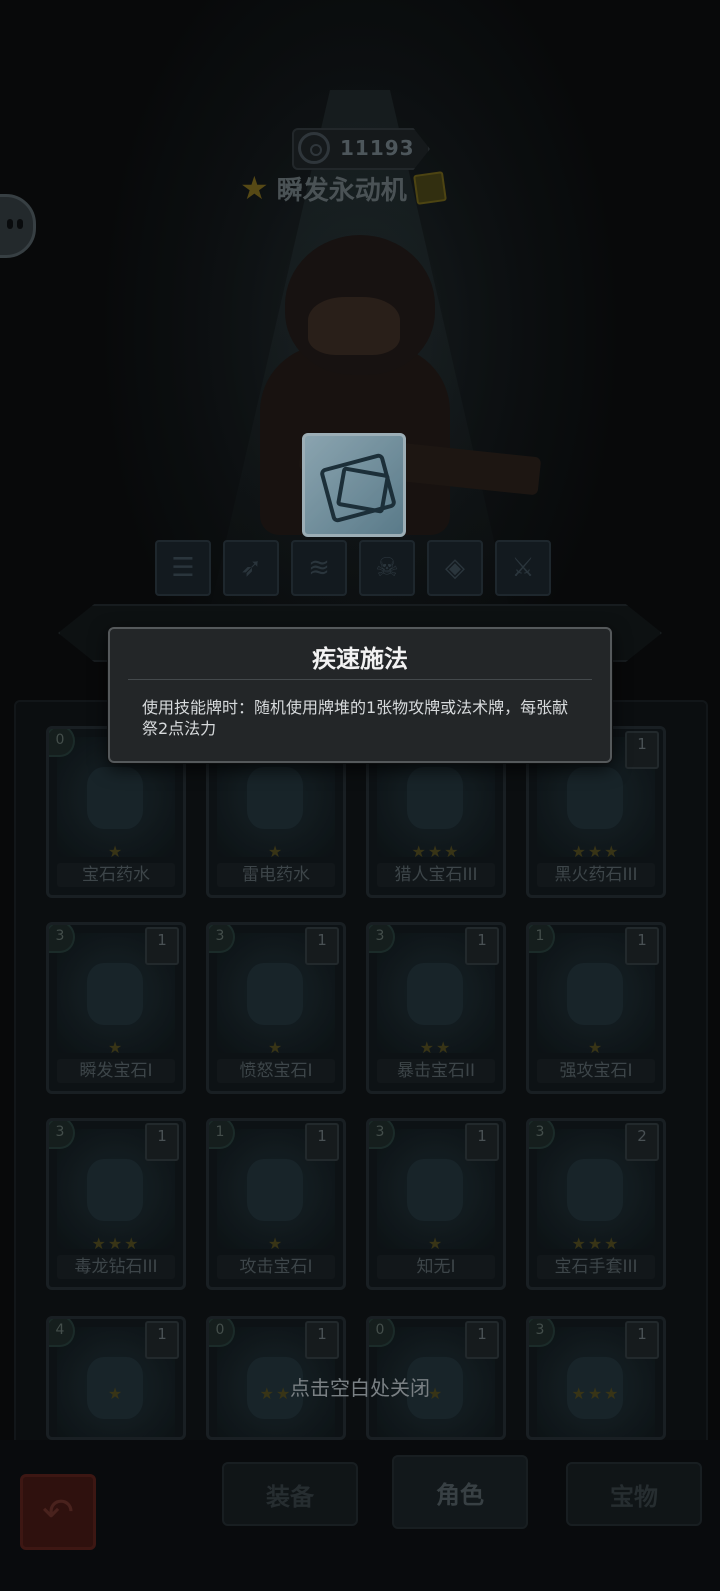  Describe the element at coordinates (360, 1388) in the screenshot. I see `close-hint: 点击空白处关闭` at that location.